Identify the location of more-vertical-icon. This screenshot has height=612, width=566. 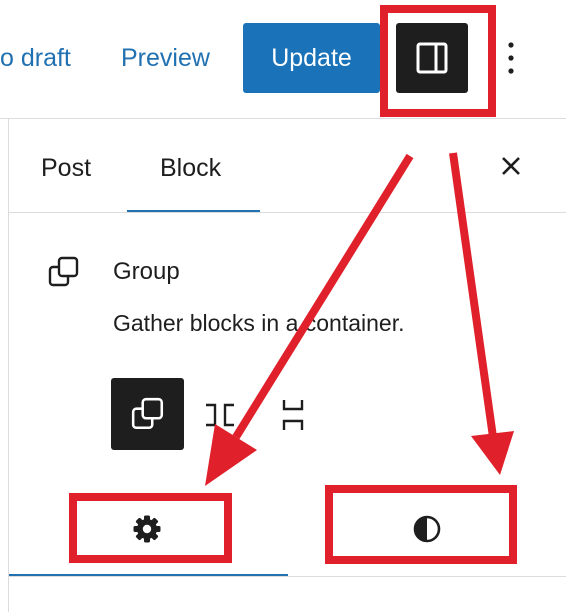
(511, 58).